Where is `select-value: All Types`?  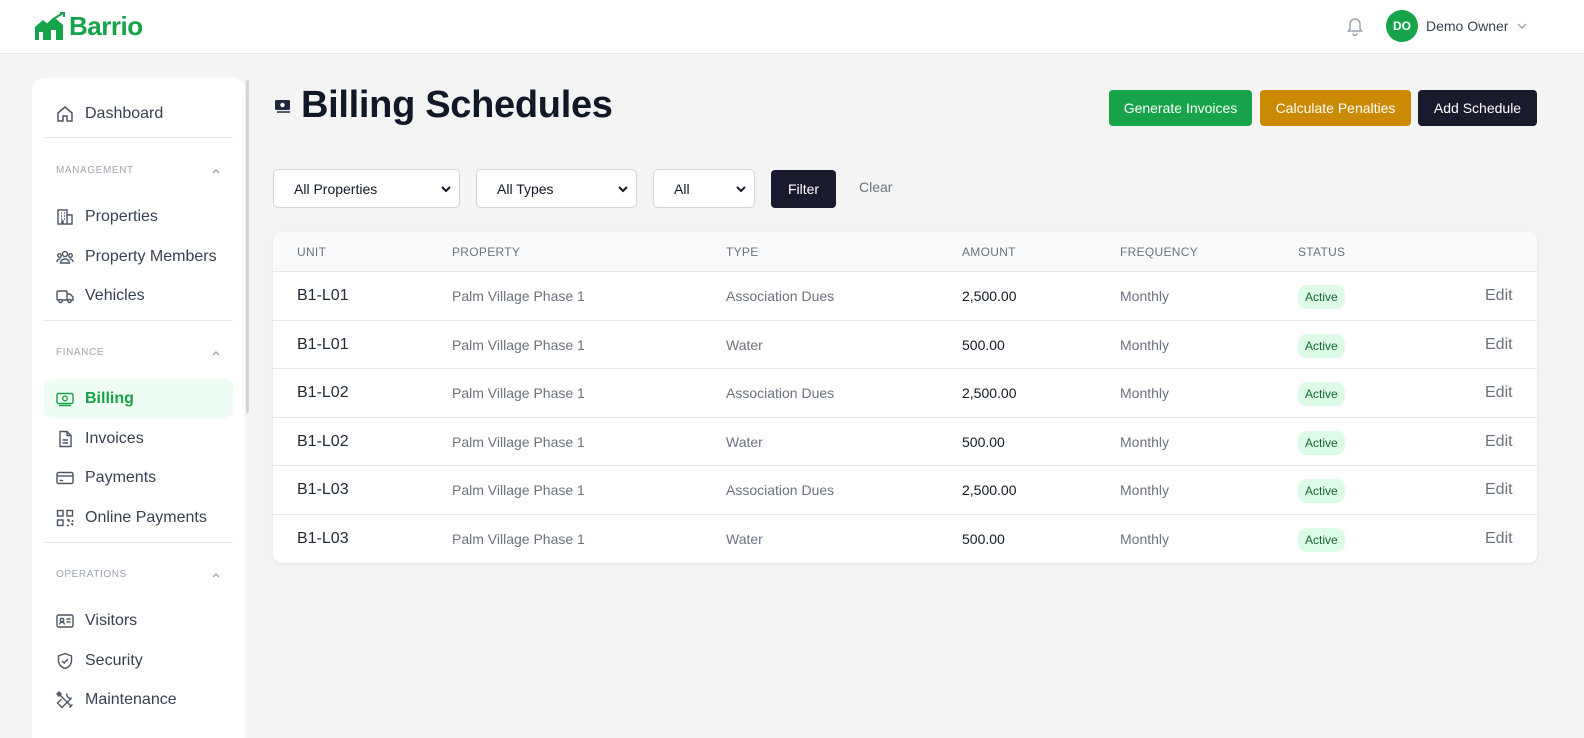
select-value: All Types is located at coordinates (525, 188).